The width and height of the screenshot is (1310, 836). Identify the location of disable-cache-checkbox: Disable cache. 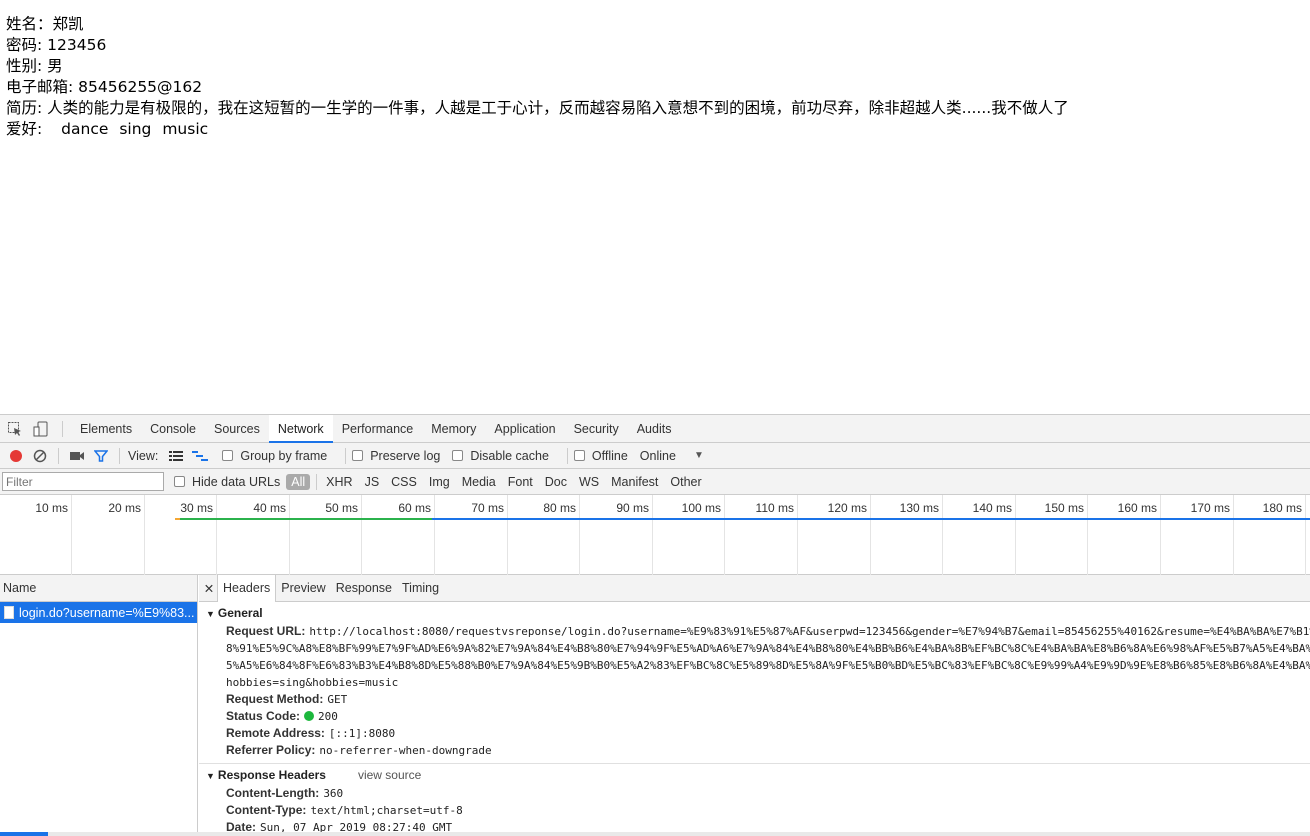
(500, 456).